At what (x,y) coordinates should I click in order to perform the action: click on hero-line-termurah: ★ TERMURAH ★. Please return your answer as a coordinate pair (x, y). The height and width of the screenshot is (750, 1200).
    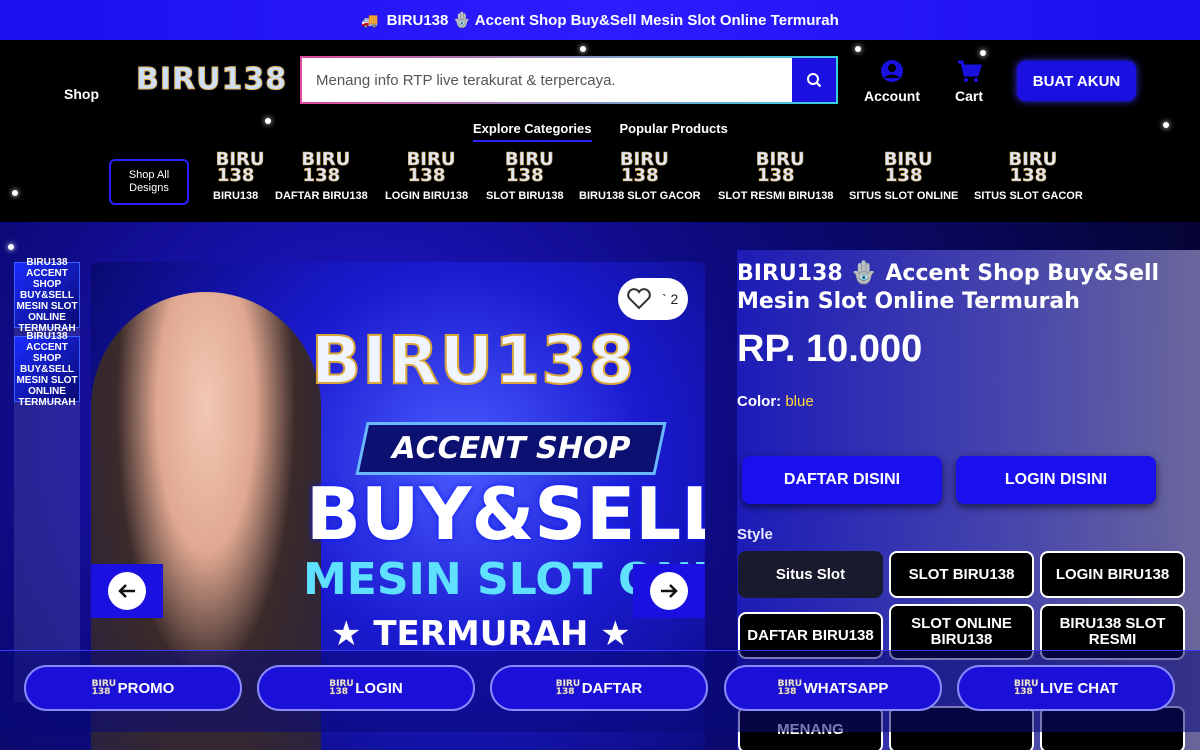
    Looking at the image, I should click on (481, 634).